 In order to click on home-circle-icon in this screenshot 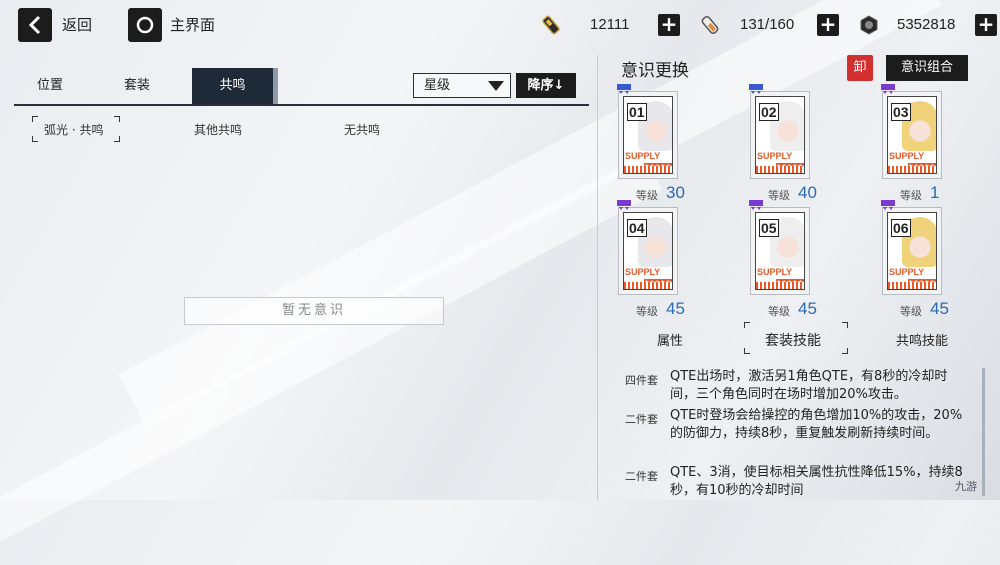, I will do `click(145, 25)`.